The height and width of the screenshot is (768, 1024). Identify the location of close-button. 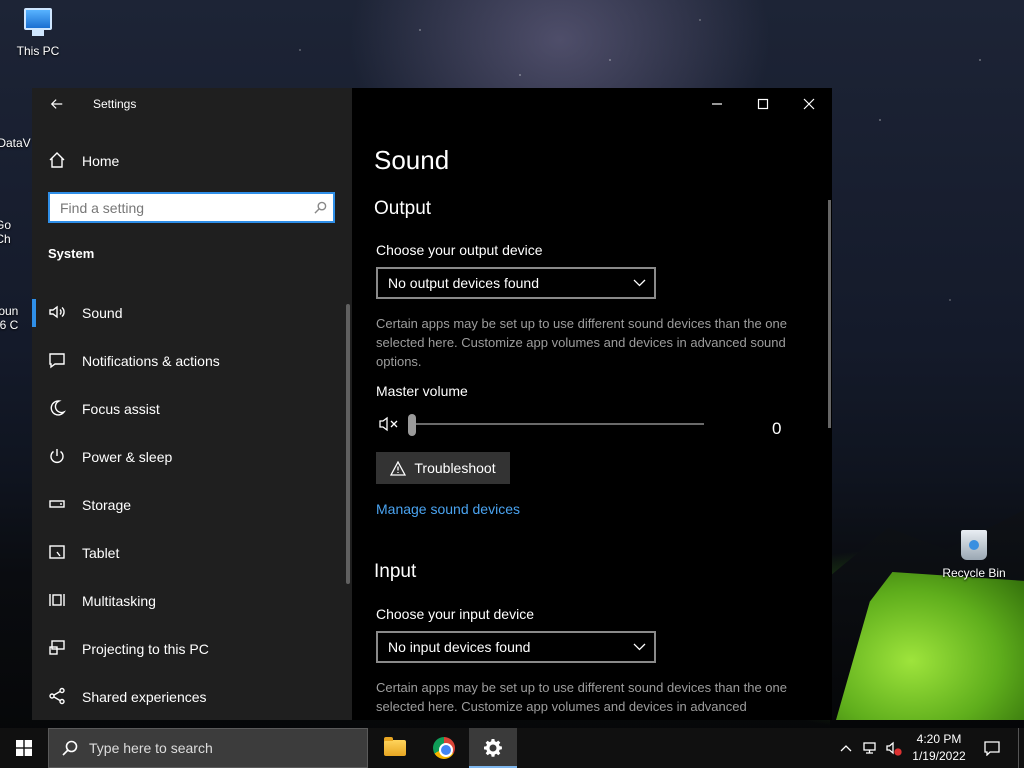
(809, 104).